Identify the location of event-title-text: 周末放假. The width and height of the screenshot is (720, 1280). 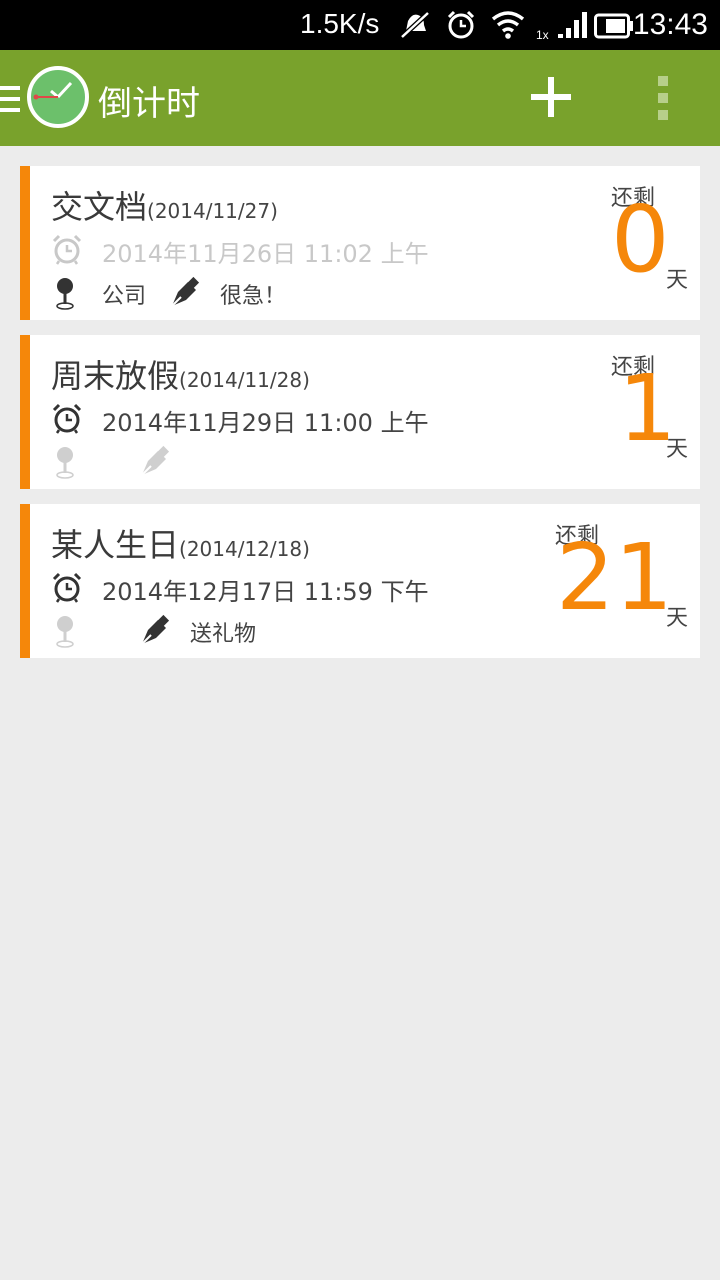
(115, 376).